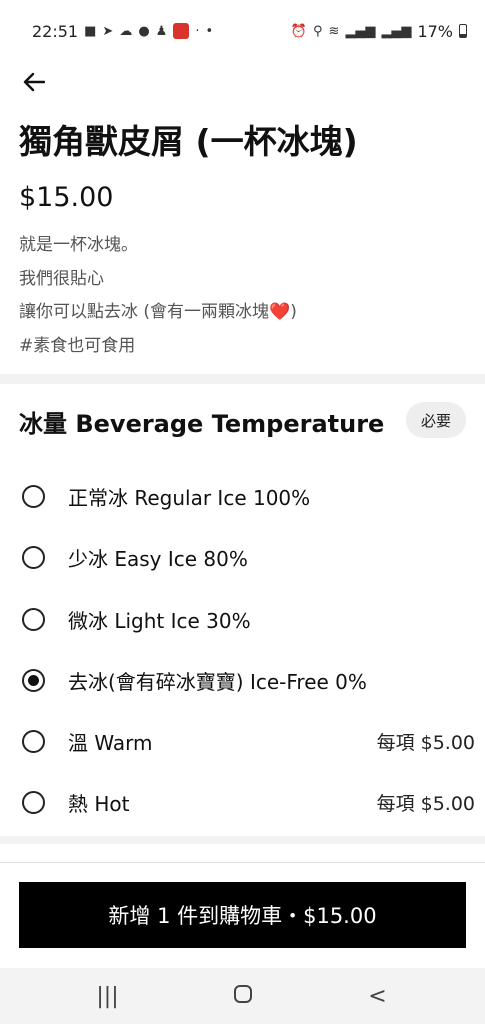 This screenshot has width=485, height=1024. Describe the element at coordinates (242, 31) in the screenshot. I see `status-bar: 22:51 ■ ➤ ☁ ● ♟ · • ⏰ ⚲ ≋ ▂▄▆ ▂▄▆ 17%` at that location.